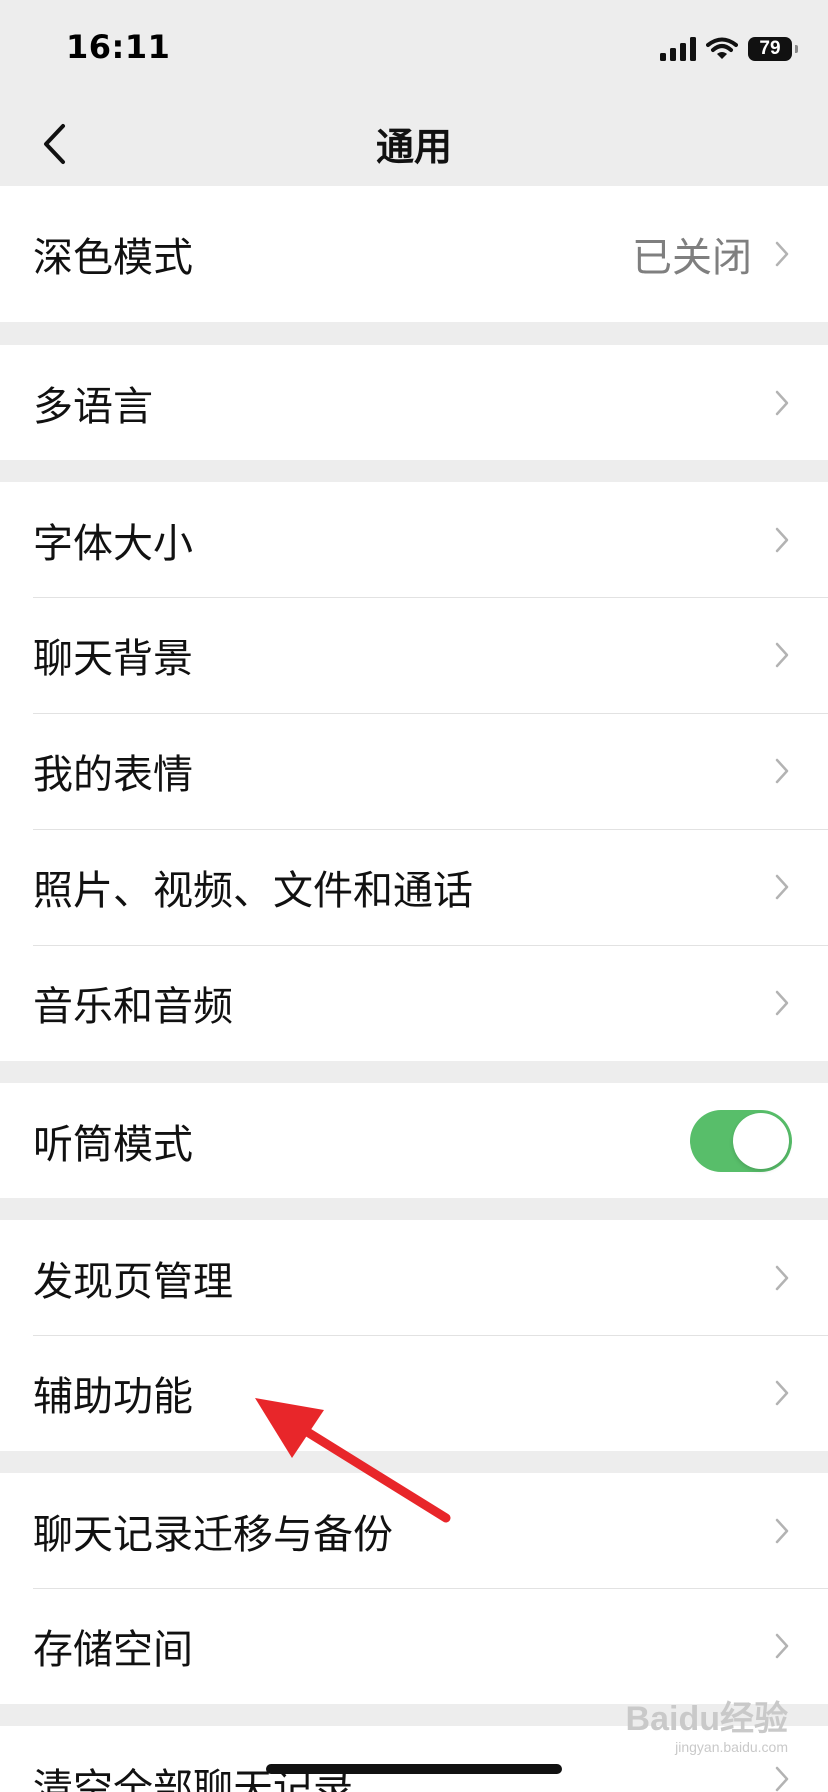 This screenshot has width=828, height=1792. Describe the element at coordinates (133, 1281) in the screenshot. I see `row-label: 发现页管理` at that location.